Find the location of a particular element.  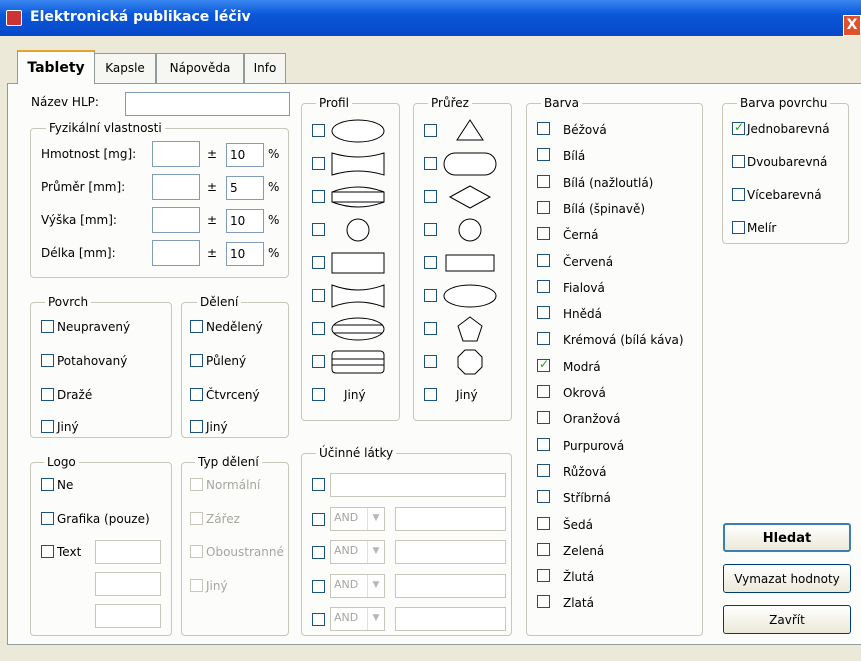

division-puleny-checkbox is located at coordinates (196, 360).